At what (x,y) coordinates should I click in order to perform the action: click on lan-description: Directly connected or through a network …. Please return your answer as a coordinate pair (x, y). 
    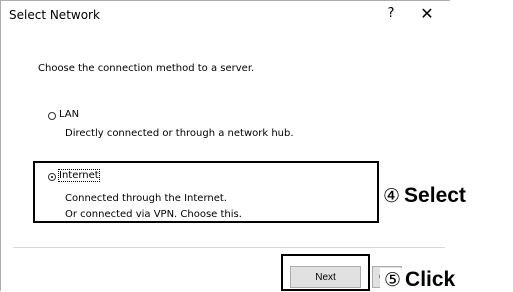
    Looking at the image, I should click on (179, 133).